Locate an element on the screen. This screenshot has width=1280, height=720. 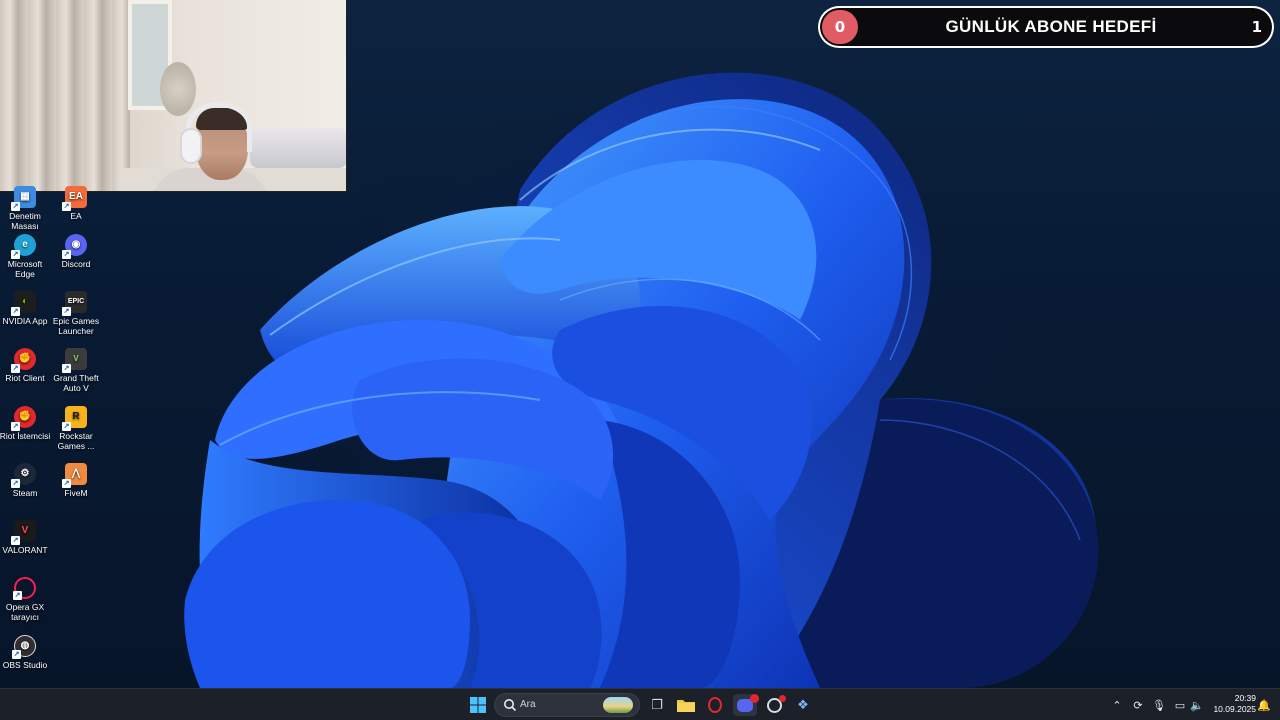
search-icon is located at coordinates (510, 705).